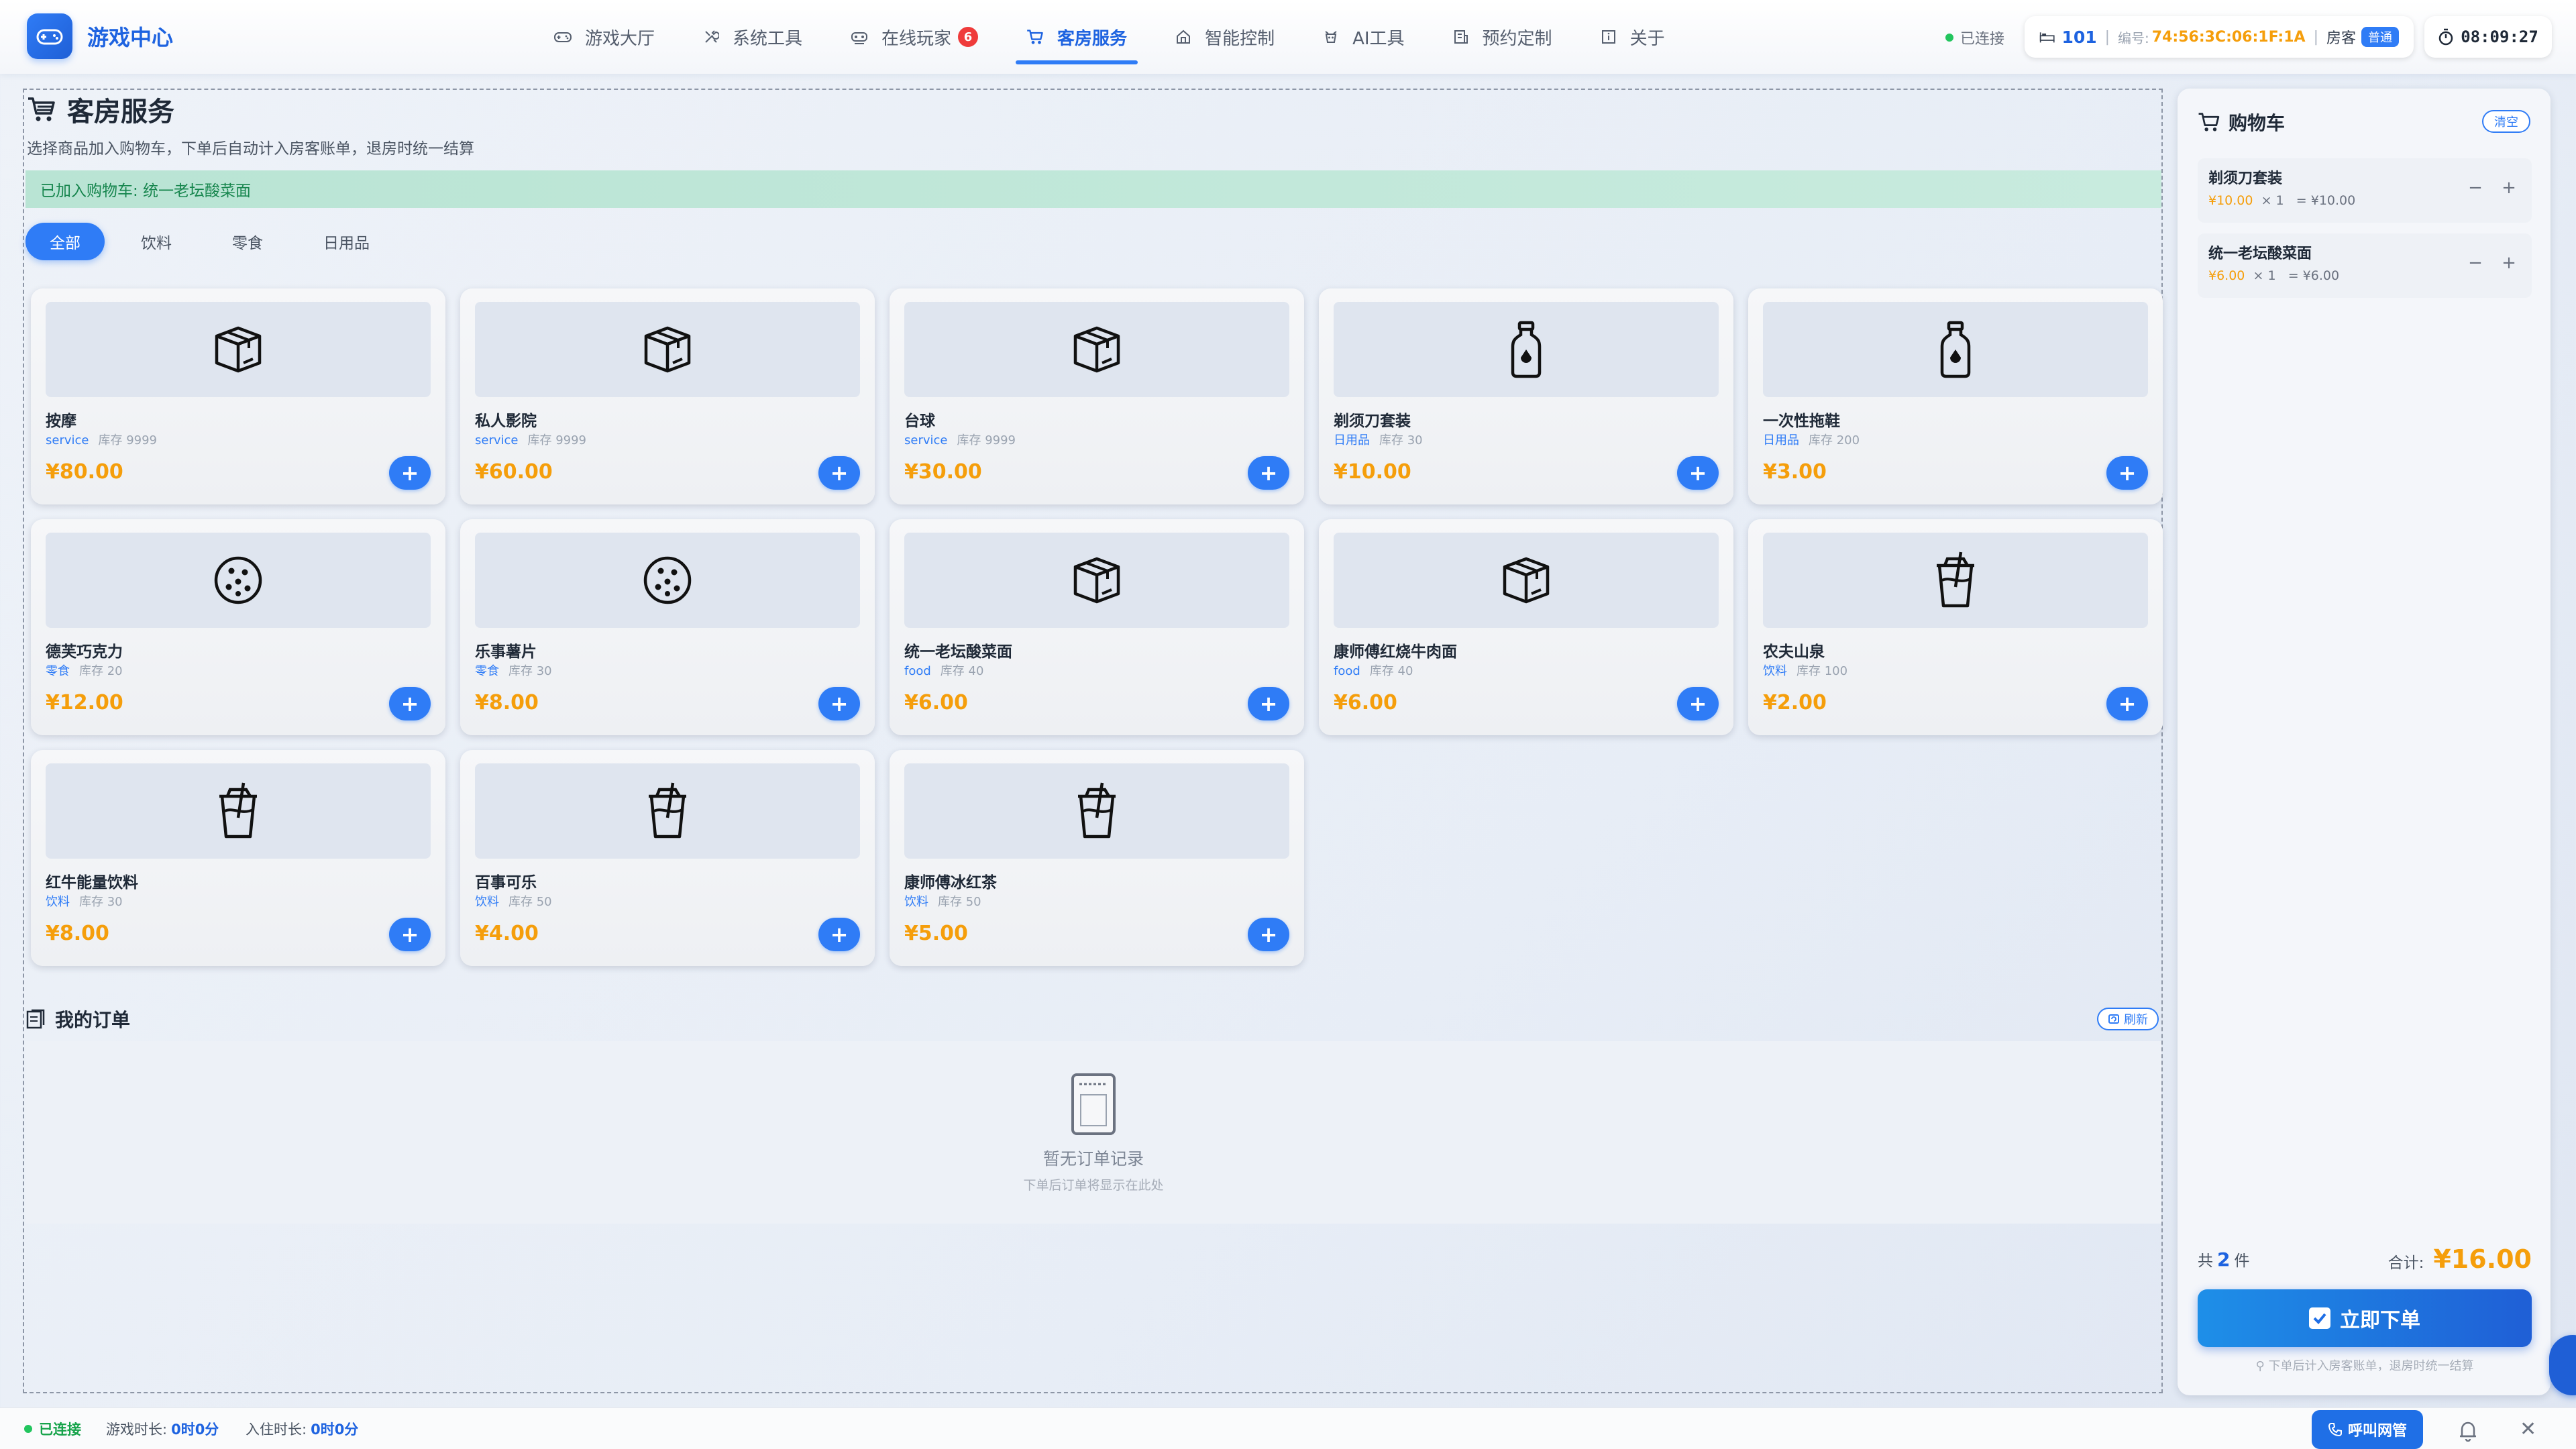  I want to click on bottle-icon, so click(1955, 349).